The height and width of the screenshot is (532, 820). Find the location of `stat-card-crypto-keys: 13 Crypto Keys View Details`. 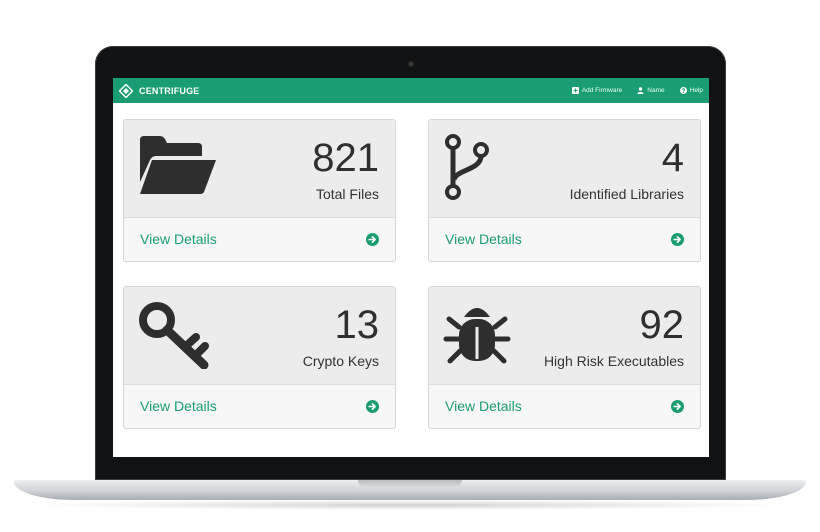

stat-card-crypto-keys: 13 Crypto Keys View Details is located at coordinates (259, 357).